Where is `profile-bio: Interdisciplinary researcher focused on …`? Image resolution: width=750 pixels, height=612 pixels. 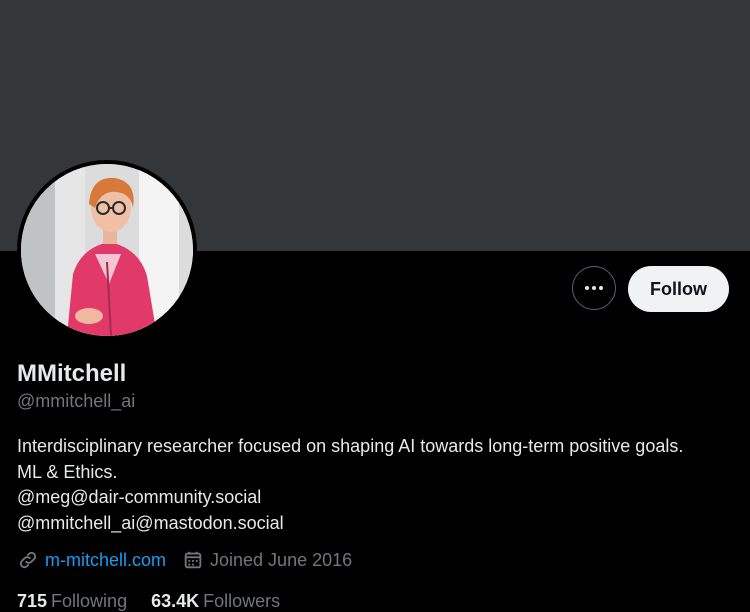
profile-bio: Interdisciplinary researcher focused on … is located at coordinates (350, 485).